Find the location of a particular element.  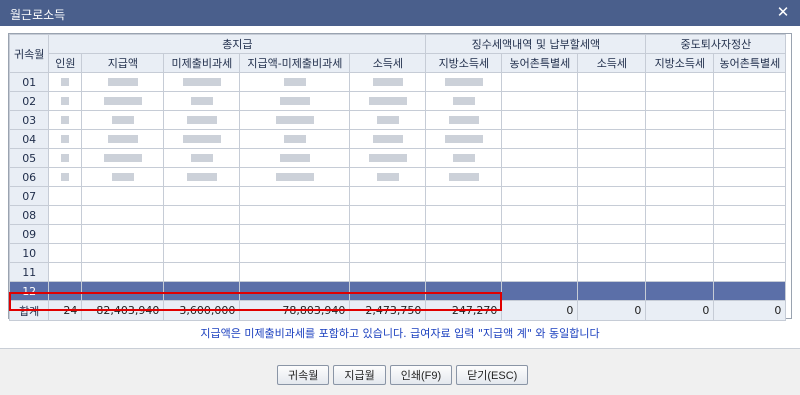

month-row: 12 is located at coordinates (397, 291).